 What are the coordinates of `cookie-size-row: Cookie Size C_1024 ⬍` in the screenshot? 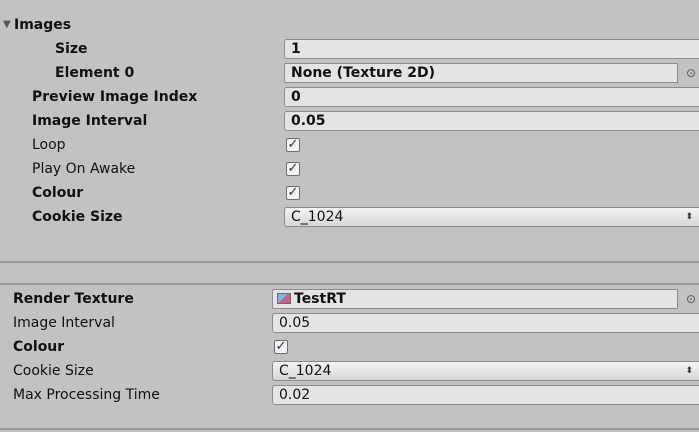 It's located at (349, 217).